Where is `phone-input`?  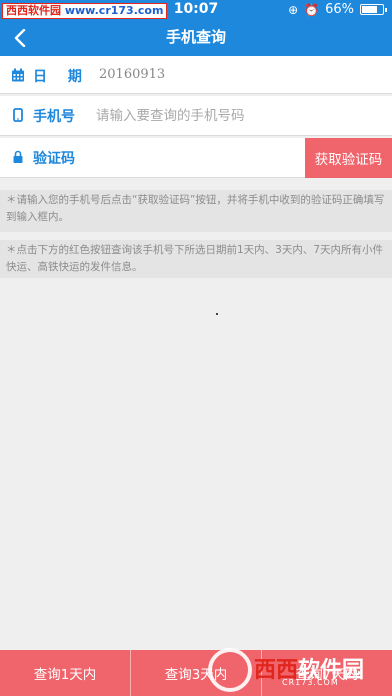
phone-input is located at coordinates (236, 116).